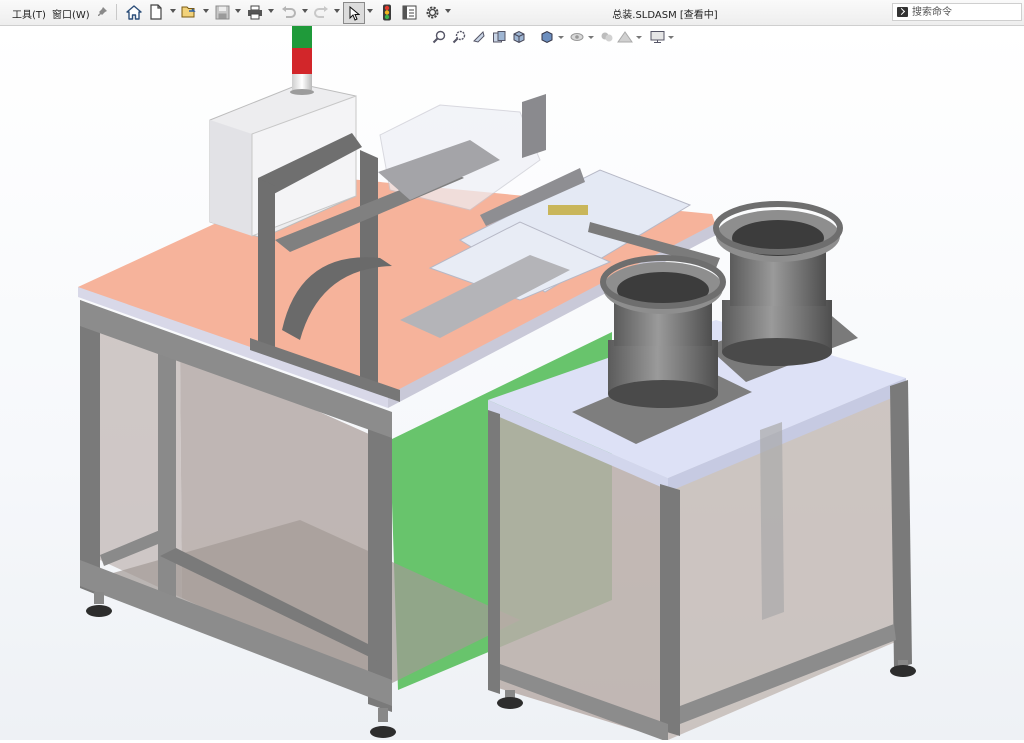  I want to click on open-folder-icon, so click(189, 12).